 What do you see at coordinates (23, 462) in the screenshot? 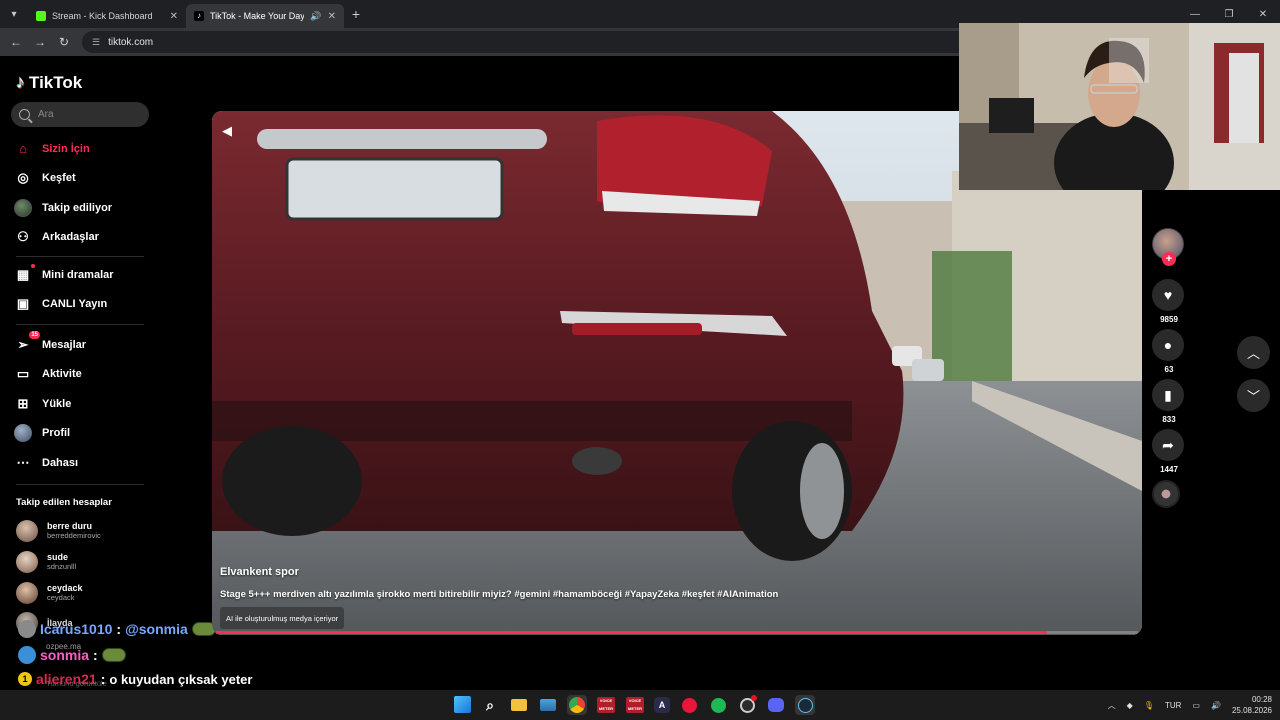
I see `more-icon: ⋯` at bounding box center [23, 462].